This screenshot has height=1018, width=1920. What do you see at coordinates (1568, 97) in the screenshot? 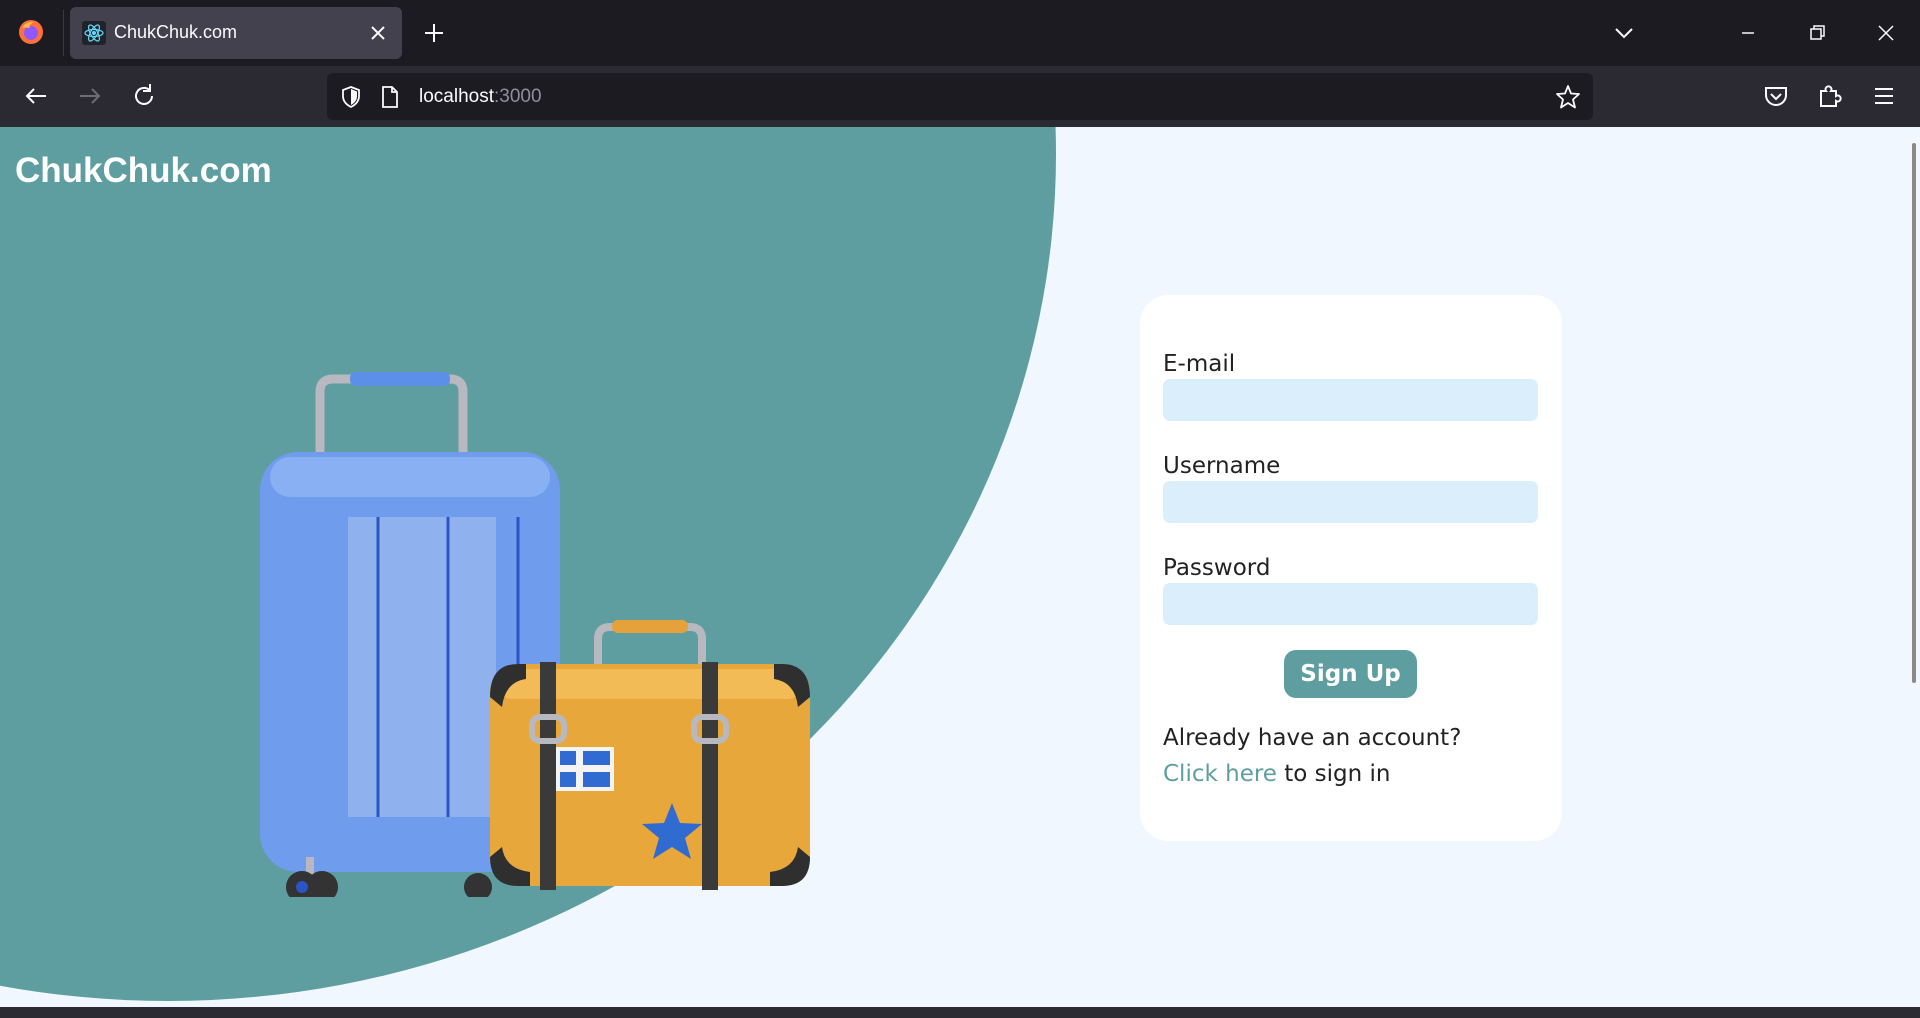
I see `bookmark-star-icon` at bounding box center [1568, 97].